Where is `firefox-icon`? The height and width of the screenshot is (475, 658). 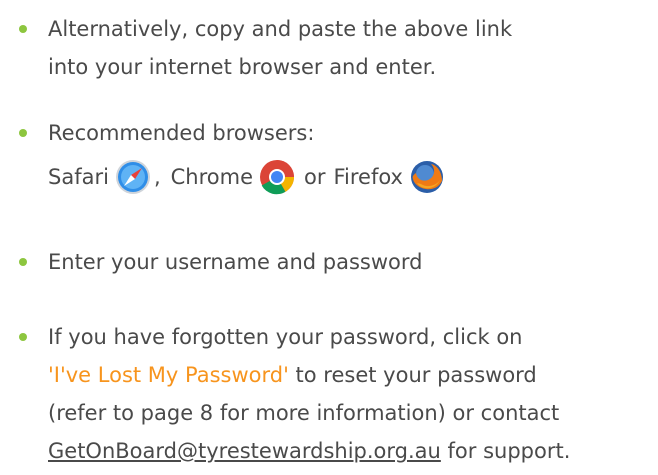
firefox-icon is located at coordinates (427, 177).